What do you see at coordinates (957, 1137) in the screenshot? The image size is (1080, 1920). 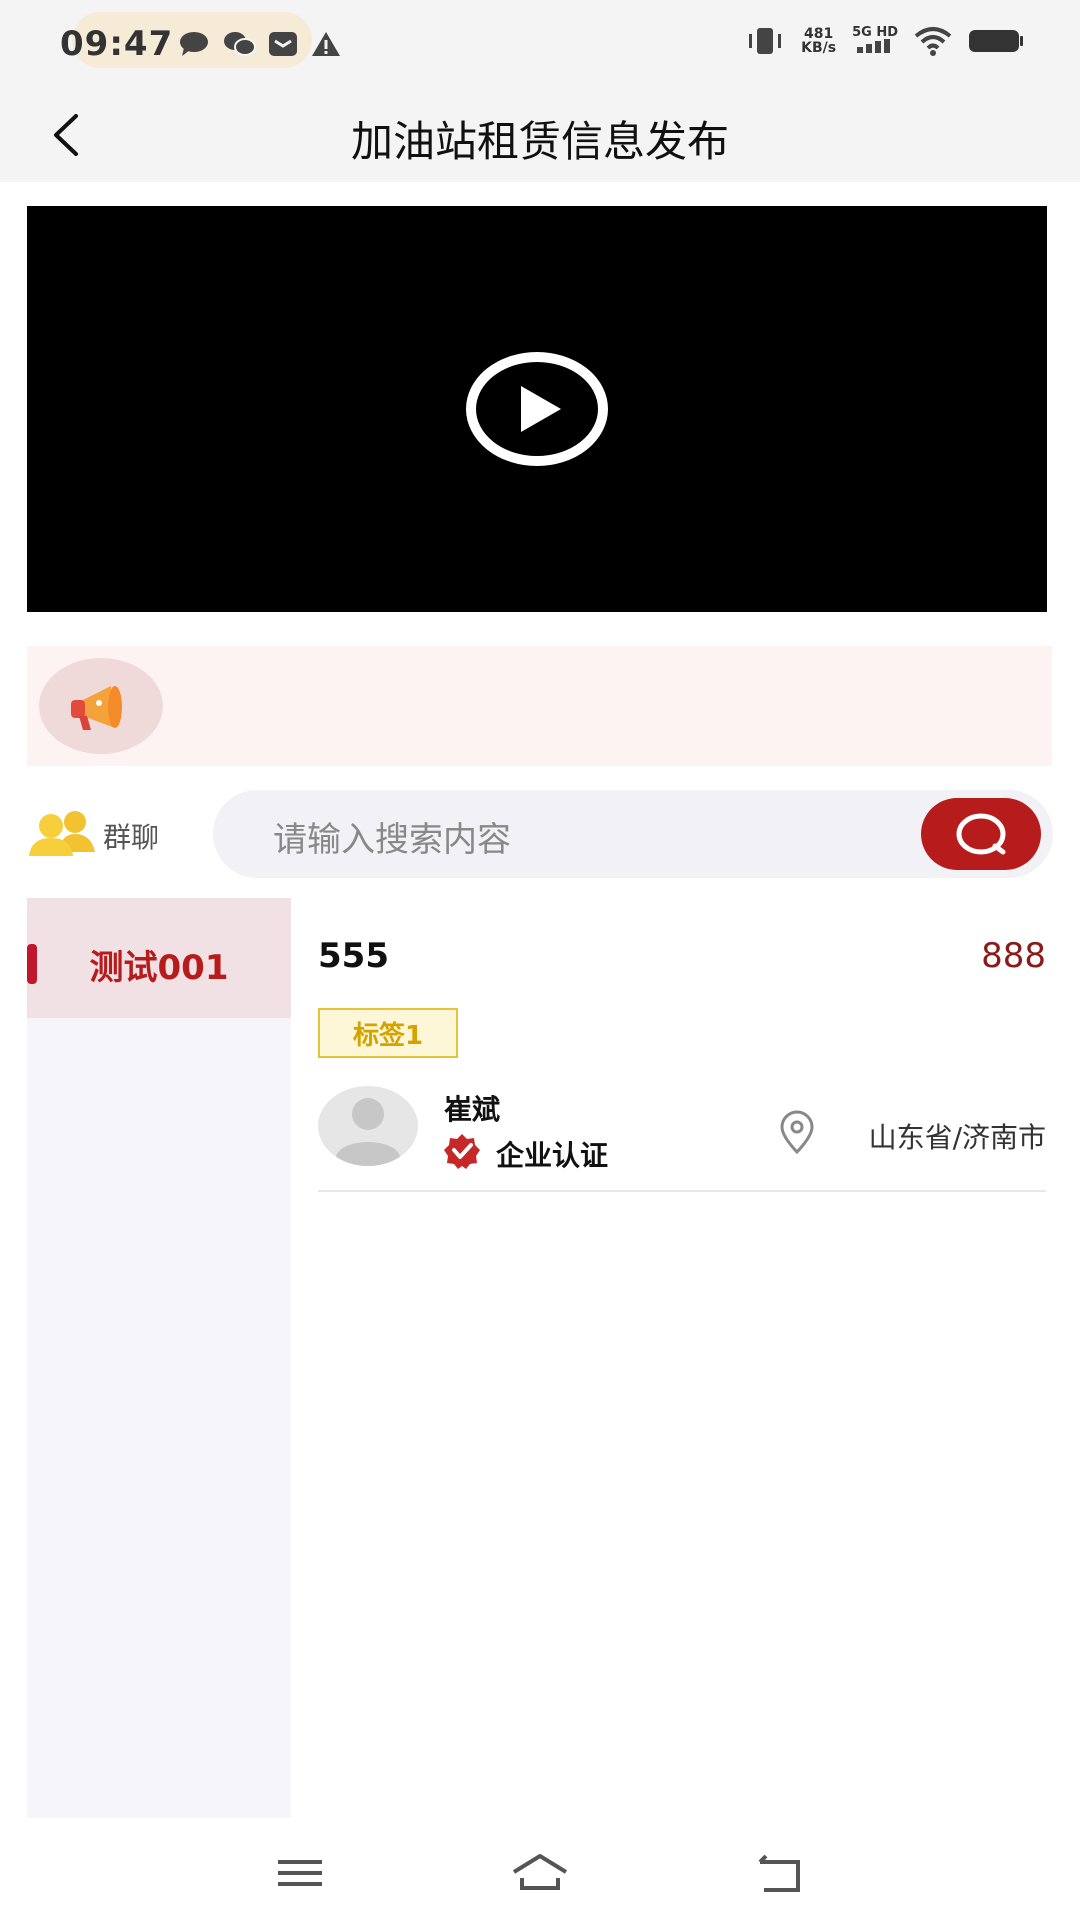 I see `location-text: 山东省/济南市` at bounding box center [957, 1137].